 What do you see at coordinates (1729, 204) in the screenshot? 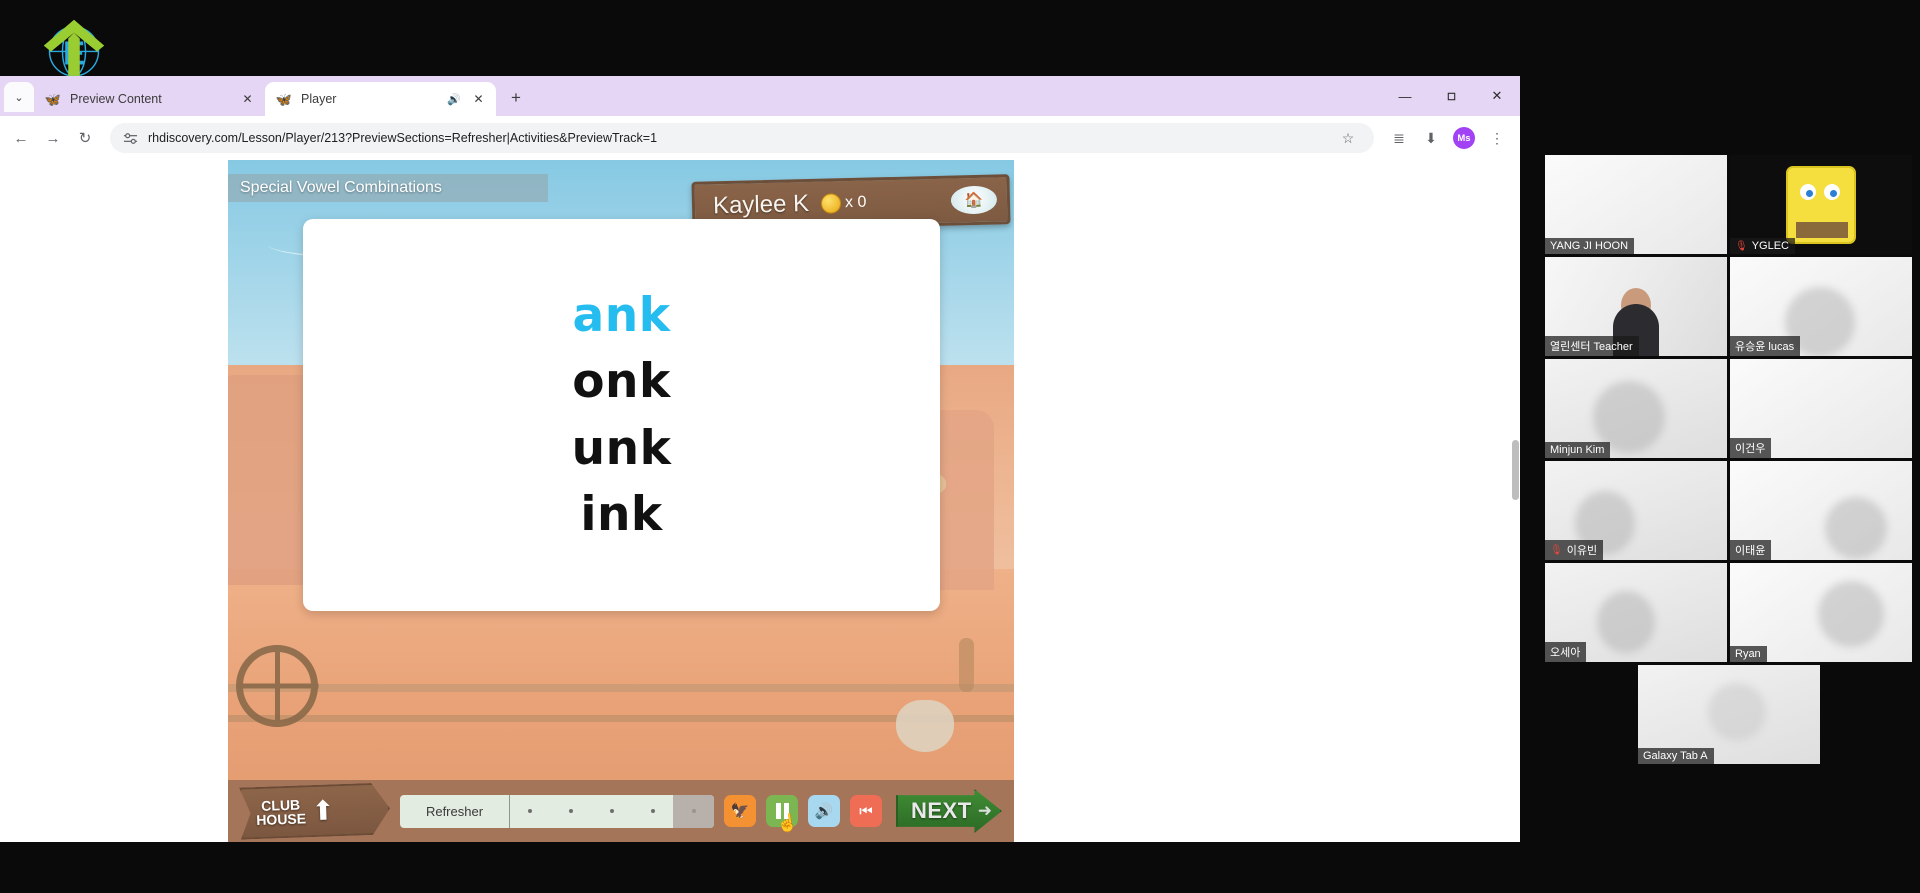
I see `video-row: YANG JI HOON 🎙 YGLEC` at bounding box center [1729, 204].